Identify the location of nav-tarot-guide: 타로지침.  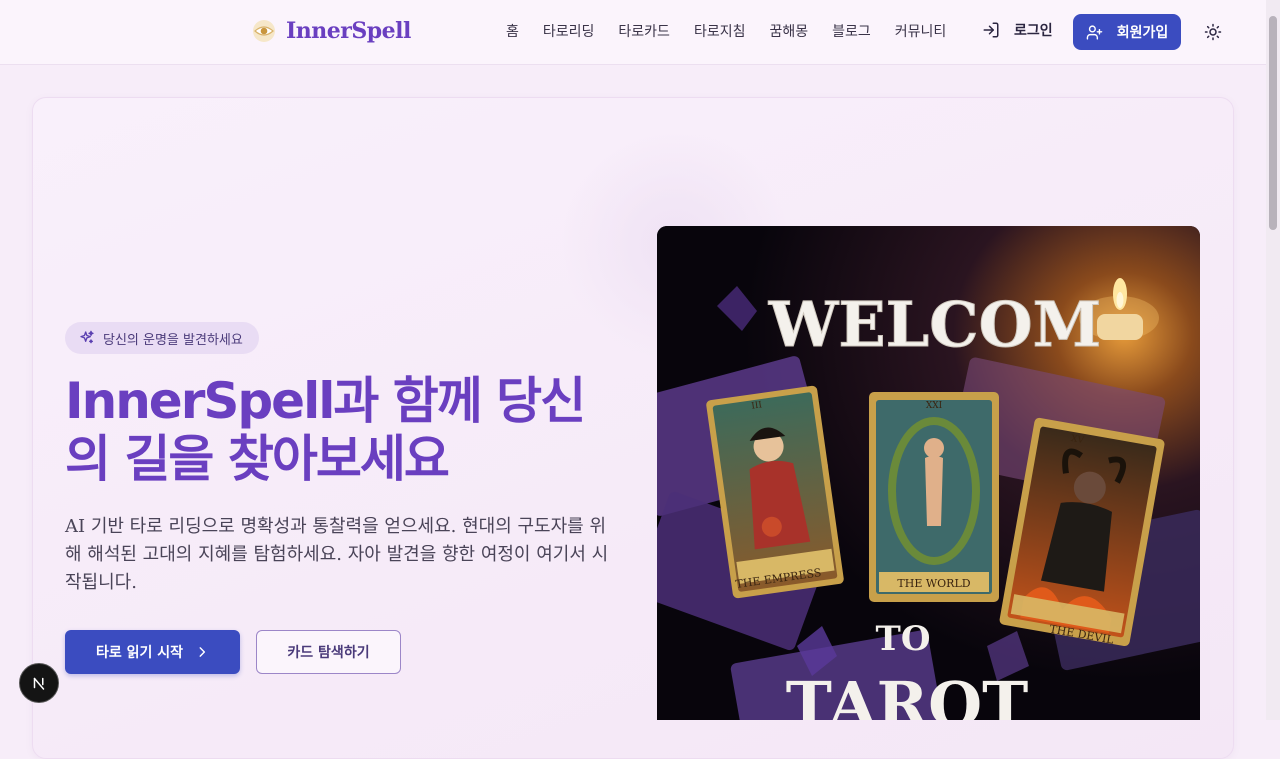
(720, 31).